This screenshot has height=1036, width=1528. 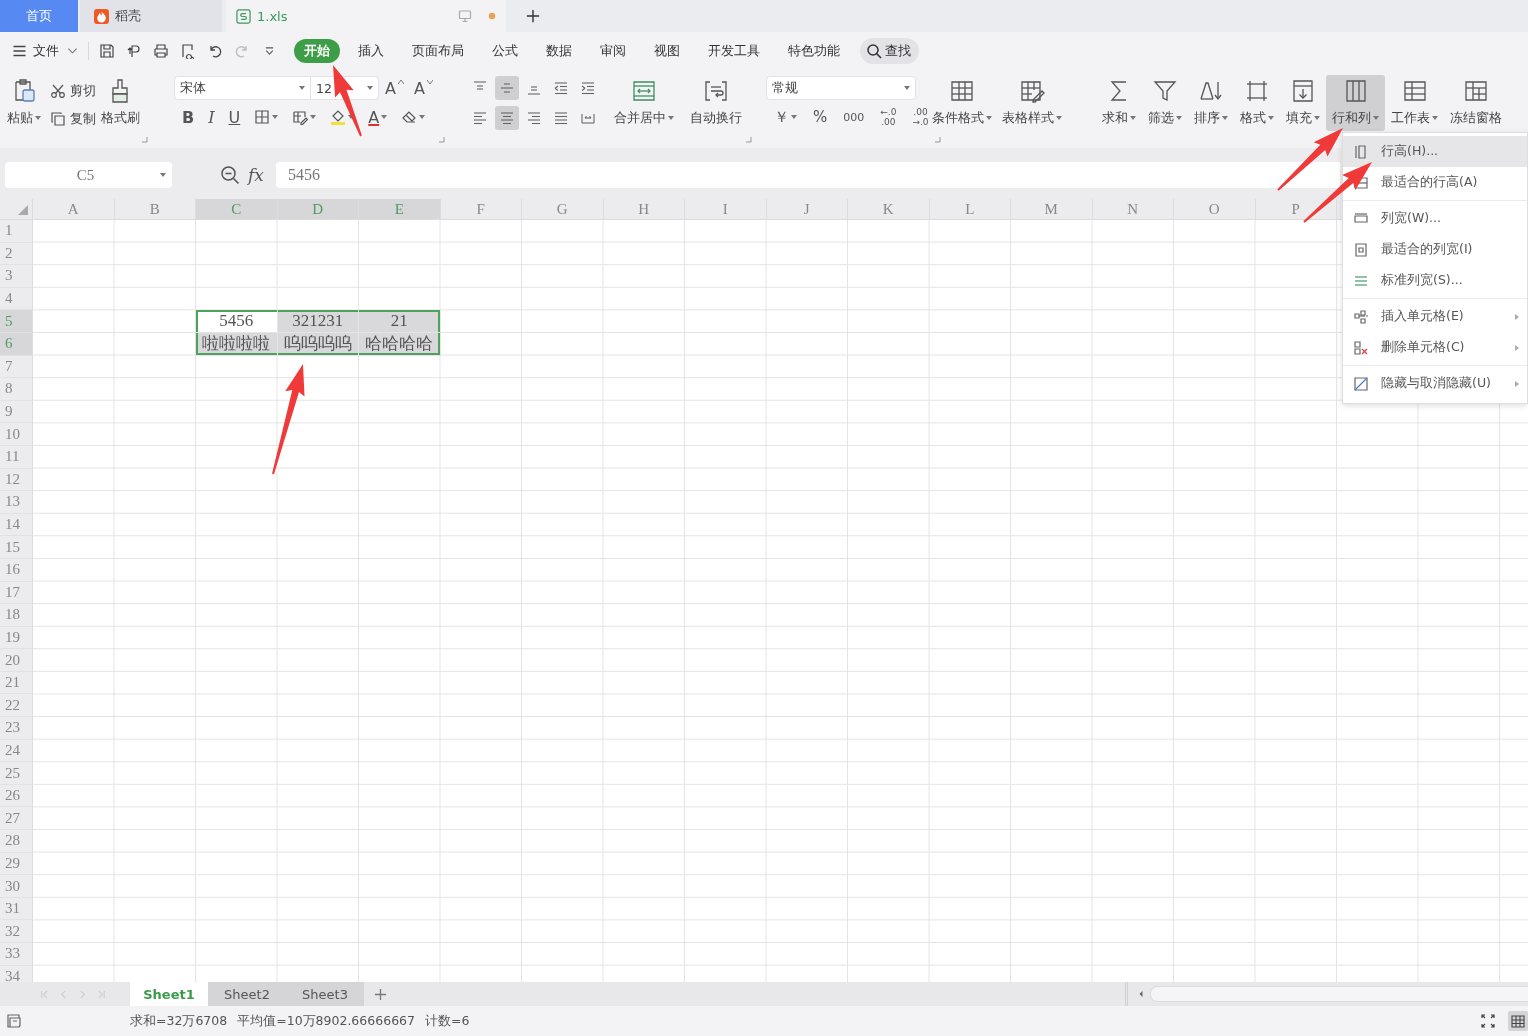 What do you see at coordinates (1435, 316) in the screenshot?
I see `menu-item: 插入单元格(E)` at bounding box center [1435, 316].